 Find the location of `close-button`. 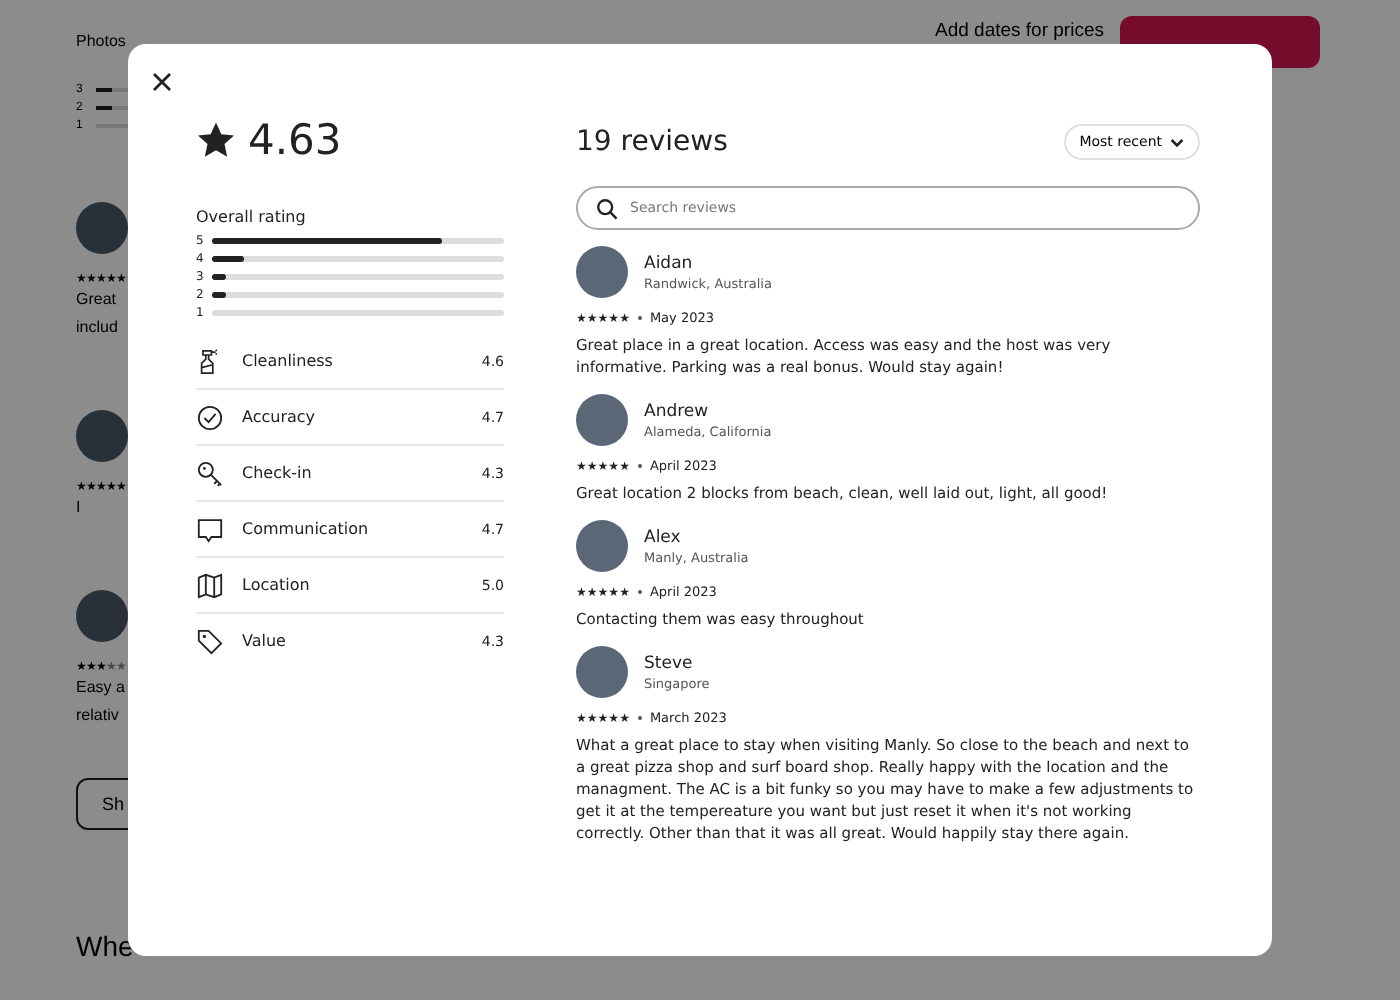

close-button is located at coordinates (162, 82).